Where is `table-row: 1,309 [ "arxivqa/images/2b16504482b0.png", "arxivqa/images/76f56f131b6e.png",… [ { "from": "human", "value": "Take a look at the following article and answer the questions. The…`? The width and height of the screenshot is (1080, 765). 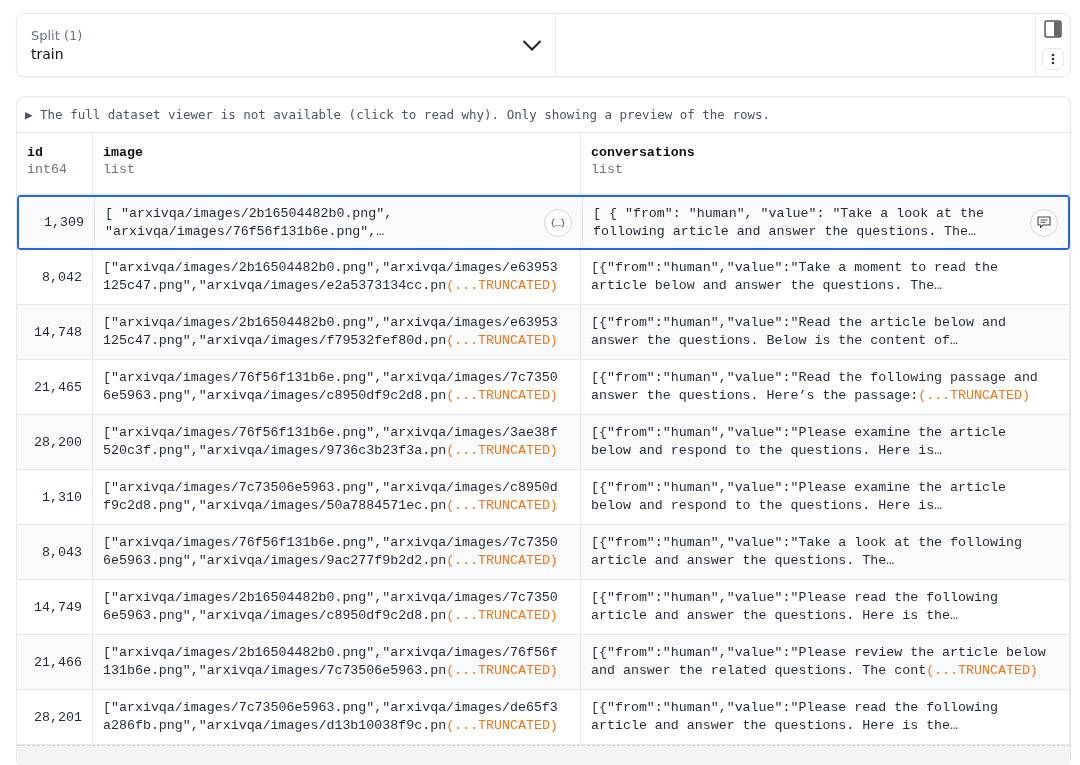
table-row: 1,309 [ "arxivqa/images/2b16504482b0.png", "arxivqa/images/76f56f131b6e.png",… [ { "from": "human", "value": "Take a look at the following article and answer the questions. The… is located at coordinates (543, 222).